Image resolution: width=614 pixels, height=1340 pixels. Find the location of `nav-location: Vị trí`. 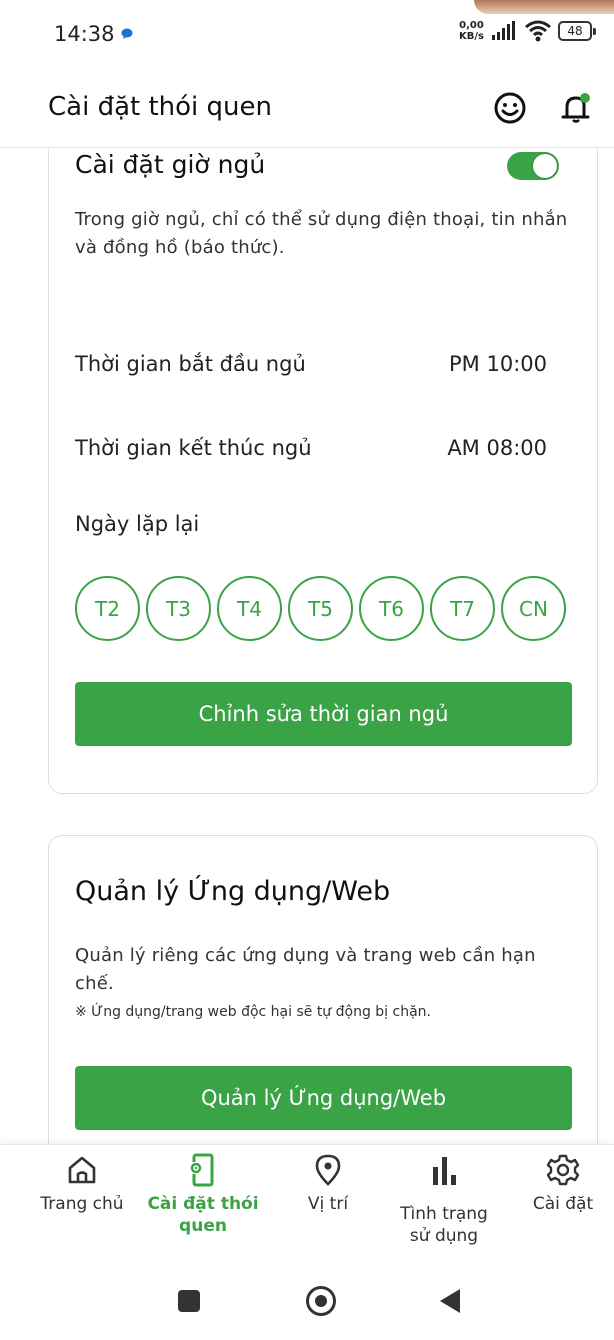

nav-location: Vị trí is located at coordinates (328, 1184).